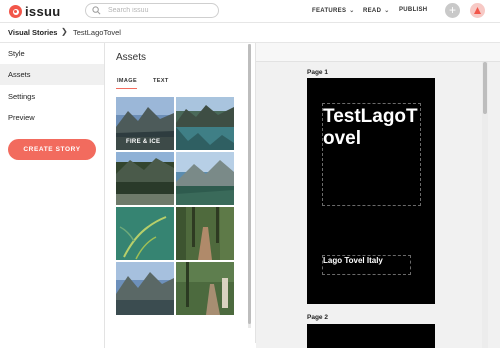 The height and width of the screenshot is (348, 500). I want to click on image-grid: FIRE & ICE, so click(175, 206).